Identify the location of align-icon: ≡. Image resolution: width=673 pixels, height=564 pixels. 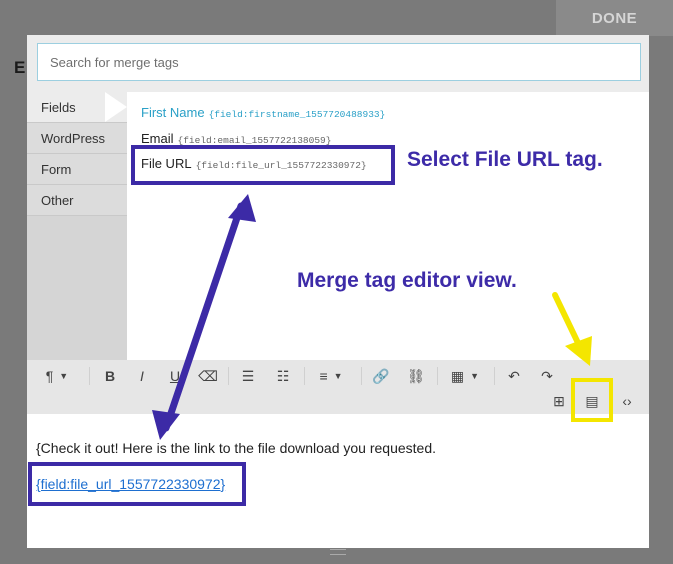
(323, 376).